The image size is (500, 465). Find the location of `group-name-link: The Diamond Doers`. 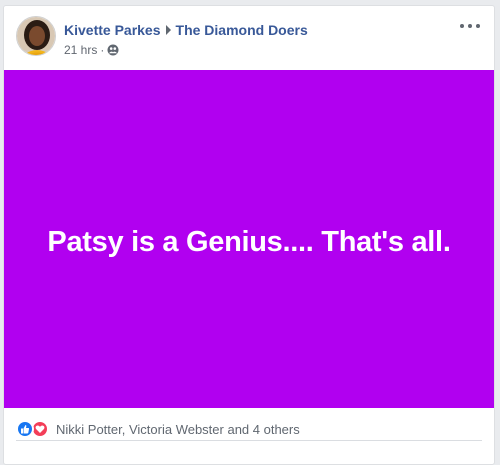

group-name-link: The Diamond Doers is located at coordinates (242, 30).